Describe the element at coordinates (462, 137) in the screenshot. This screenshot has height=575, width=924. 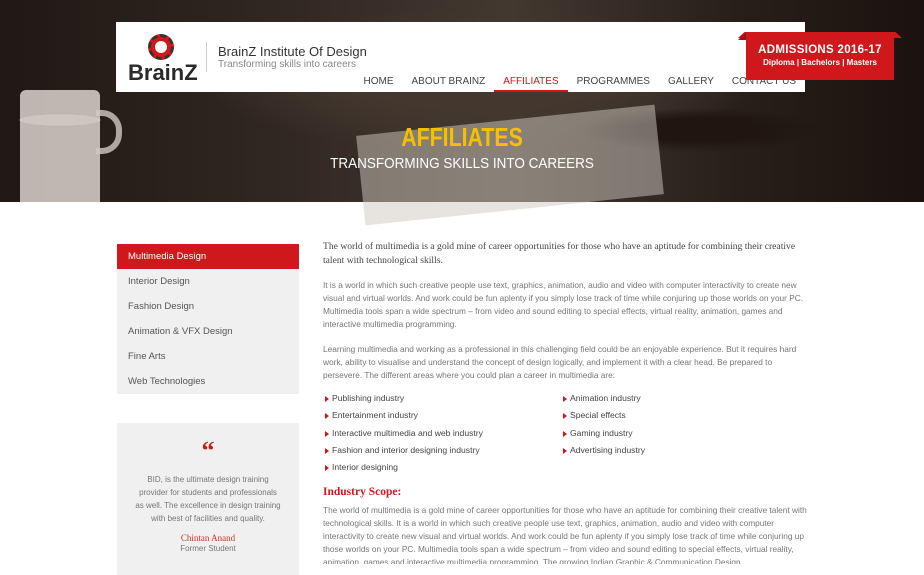
I see `page-title: AFFILIATES` at that location.